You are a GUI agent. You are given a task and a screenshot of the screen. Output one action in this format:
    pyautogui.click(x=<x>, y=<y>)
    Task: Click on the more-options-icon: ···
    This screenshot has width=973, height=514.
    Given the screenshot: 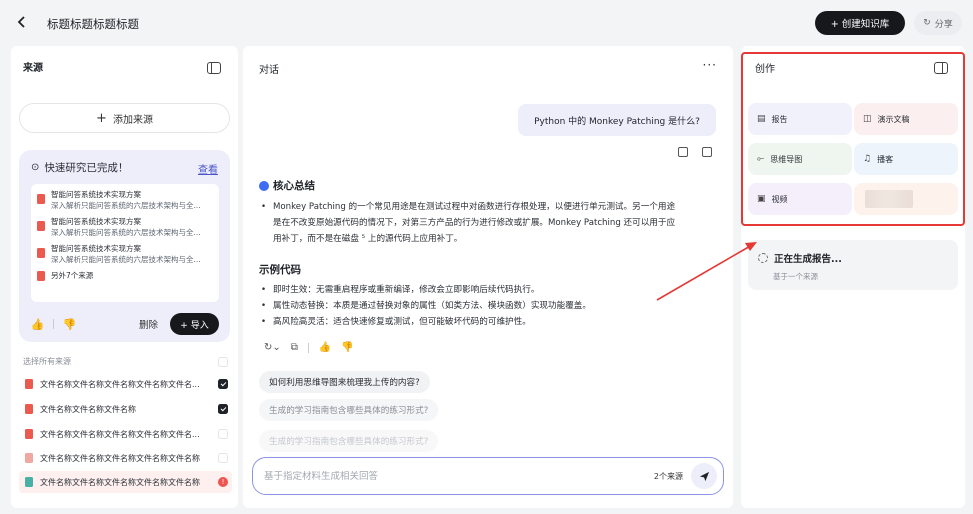 What is the action you would take?
    pyautogui.click(x=710, y=65)
    